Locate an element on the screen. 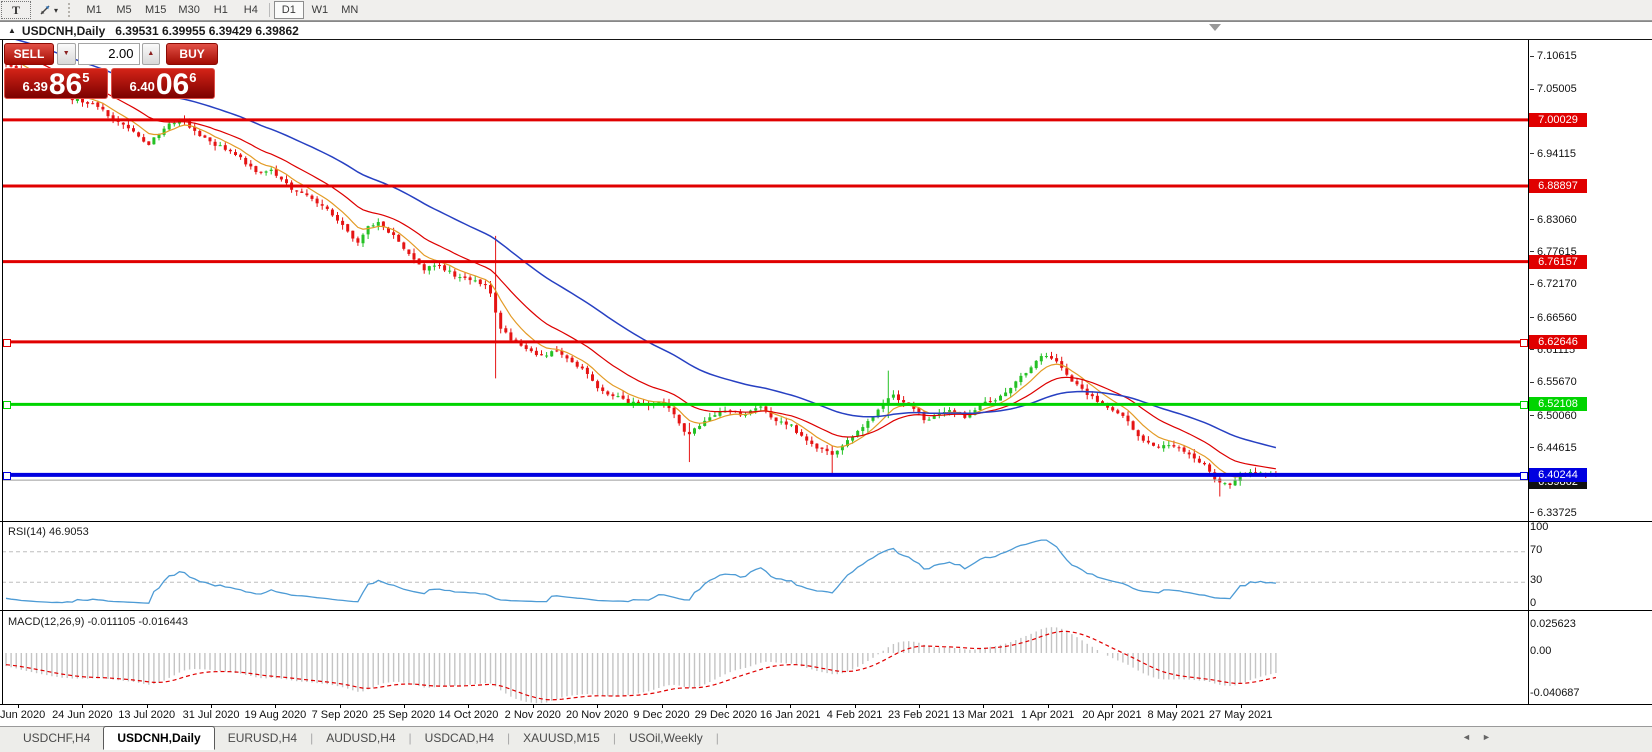  tab-audusd: AUDUSD,H4 is located at coordinates (360, 738).